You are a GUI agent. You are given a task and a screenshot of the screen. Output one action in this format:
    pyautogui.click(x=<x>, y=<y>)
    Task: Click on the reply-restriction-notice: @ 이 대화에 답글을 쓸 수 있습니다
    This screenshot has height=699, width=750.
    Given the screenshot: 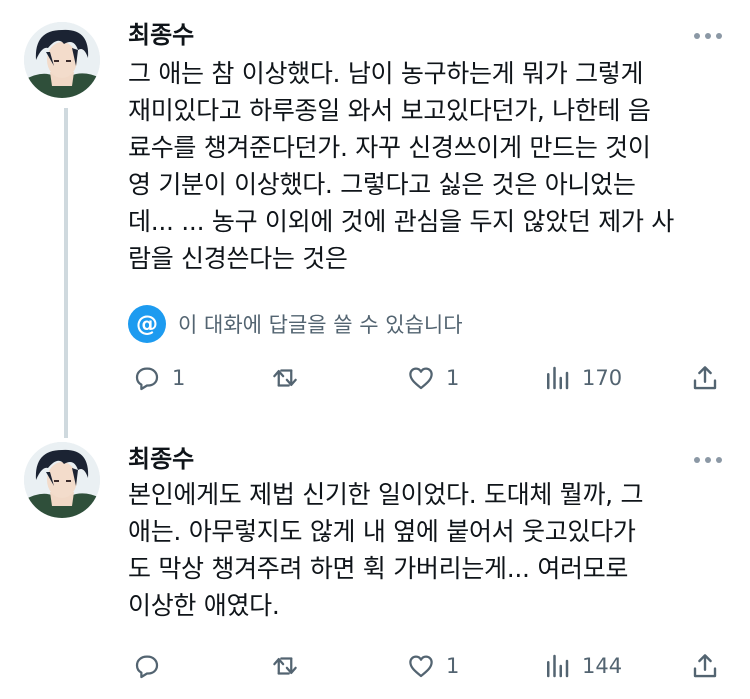 What is the action you would take?
    pyautogui.click(x=295, y=324)
    